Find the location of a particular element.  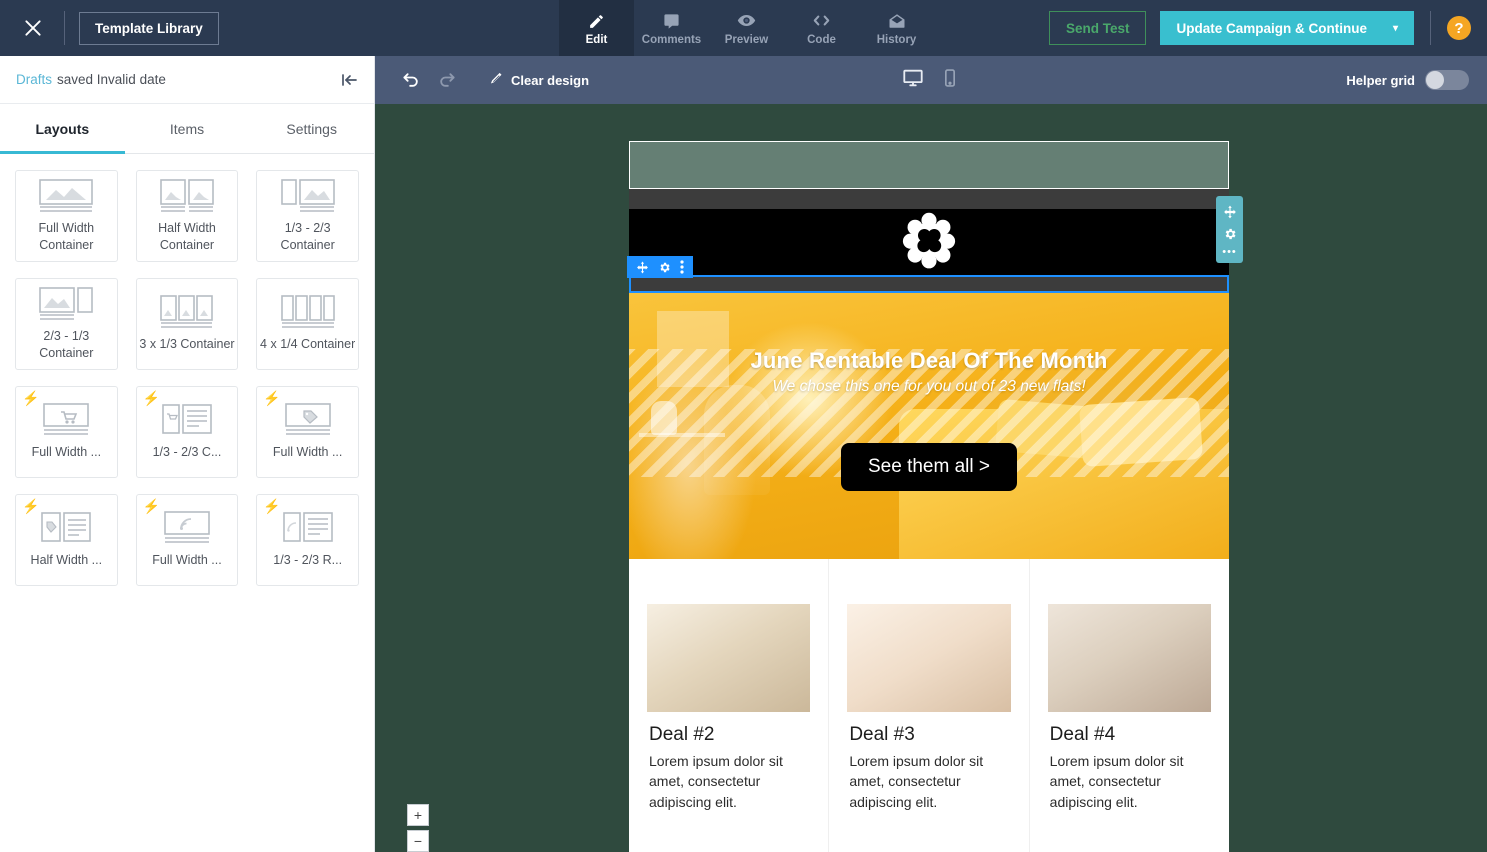

hero-title: June Rentable Deal Of The Month is located at coordinates (929, 361).